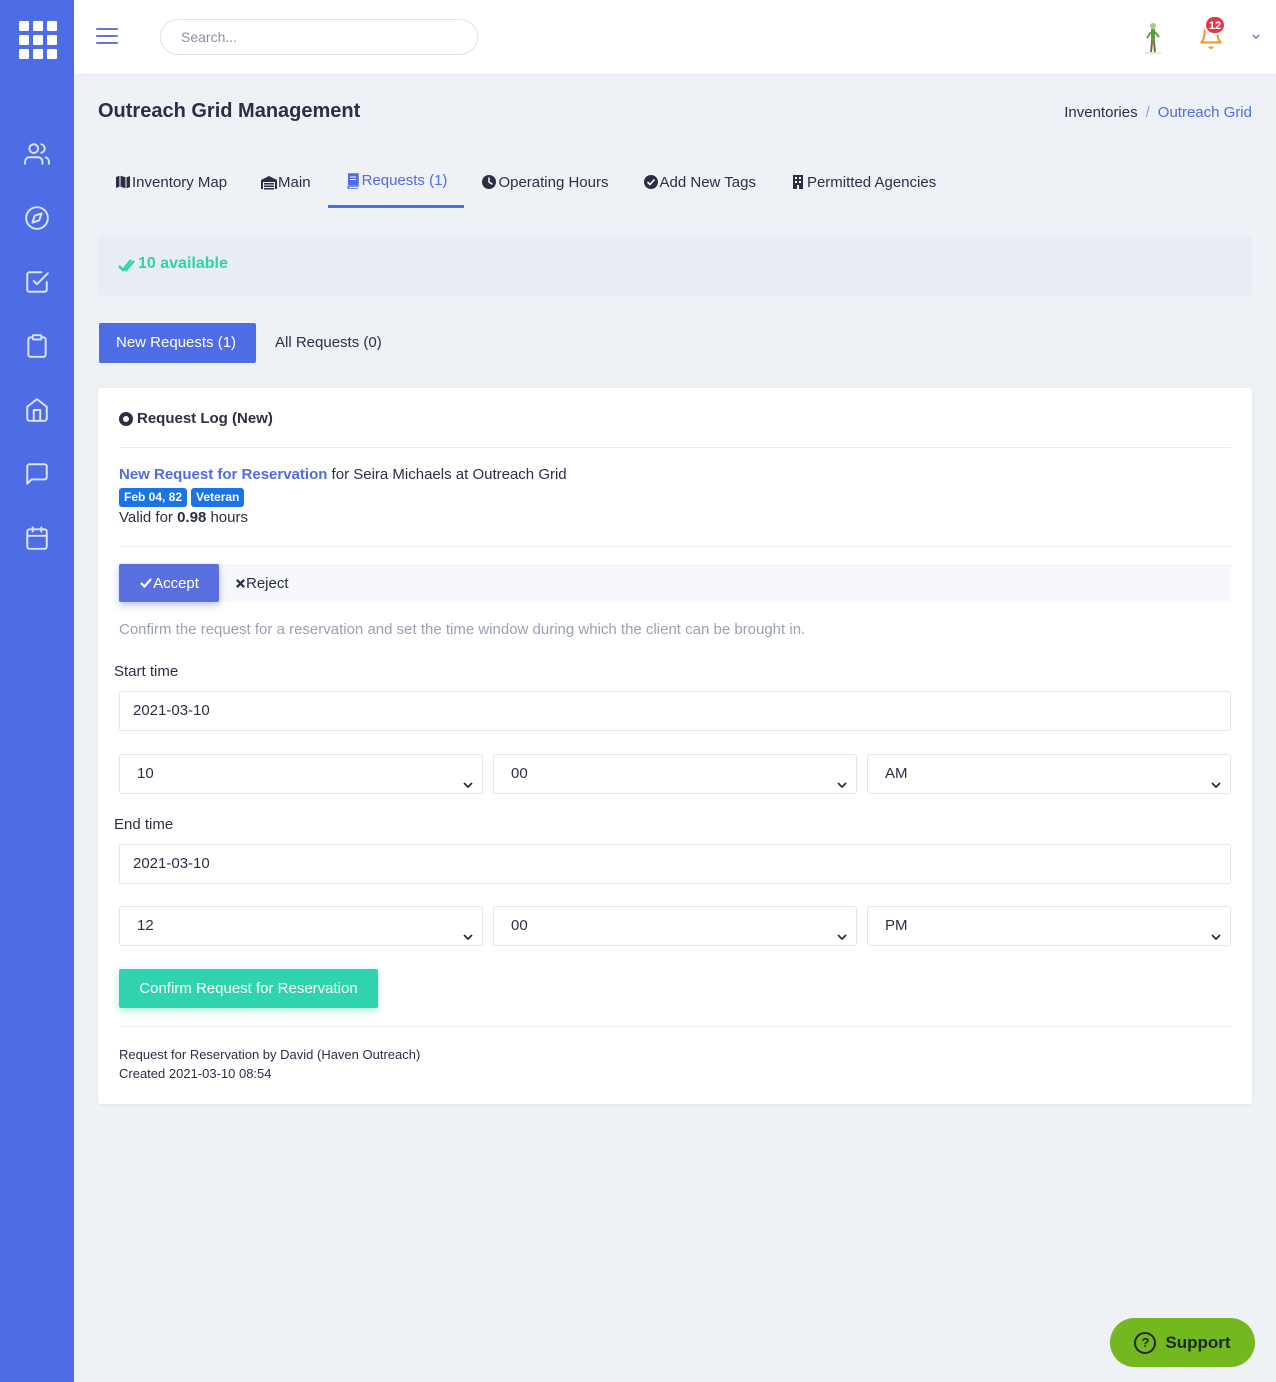 Image resolution: width=1276 pixels, height=1382 pixels. What do you see at coordinates (1182, 1342) in the screenshot?
I see `support-button: ? Support` at bounding box center [1182, 1342].